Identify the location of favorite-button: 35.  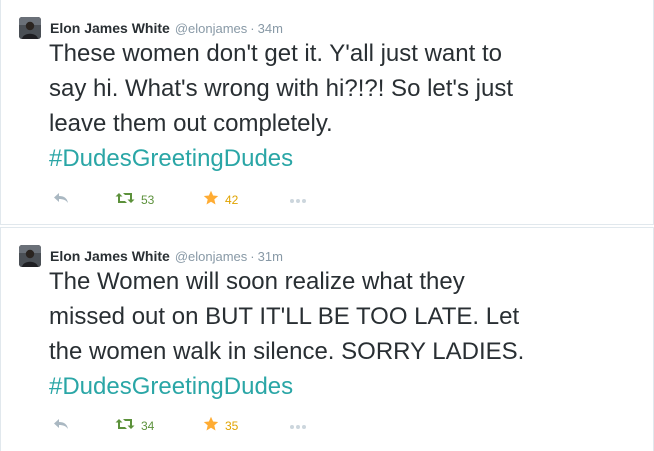
(246, 426).